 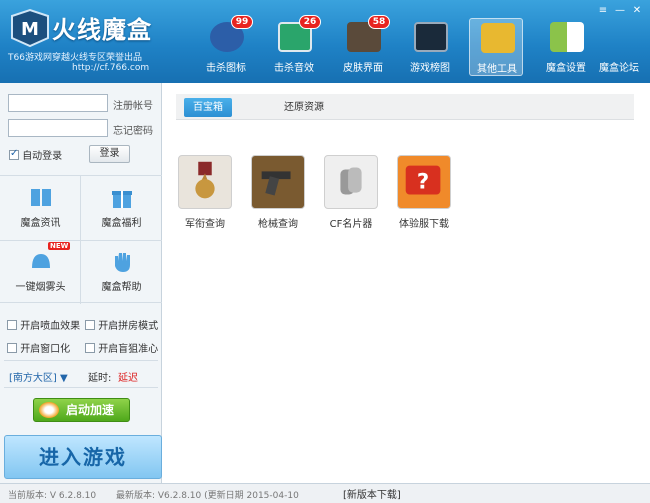 What do you see at coordinates (133, 129) in the screenshot?
I see `forgot-password-link: 忘记密码` at bounding box center [133, 129].